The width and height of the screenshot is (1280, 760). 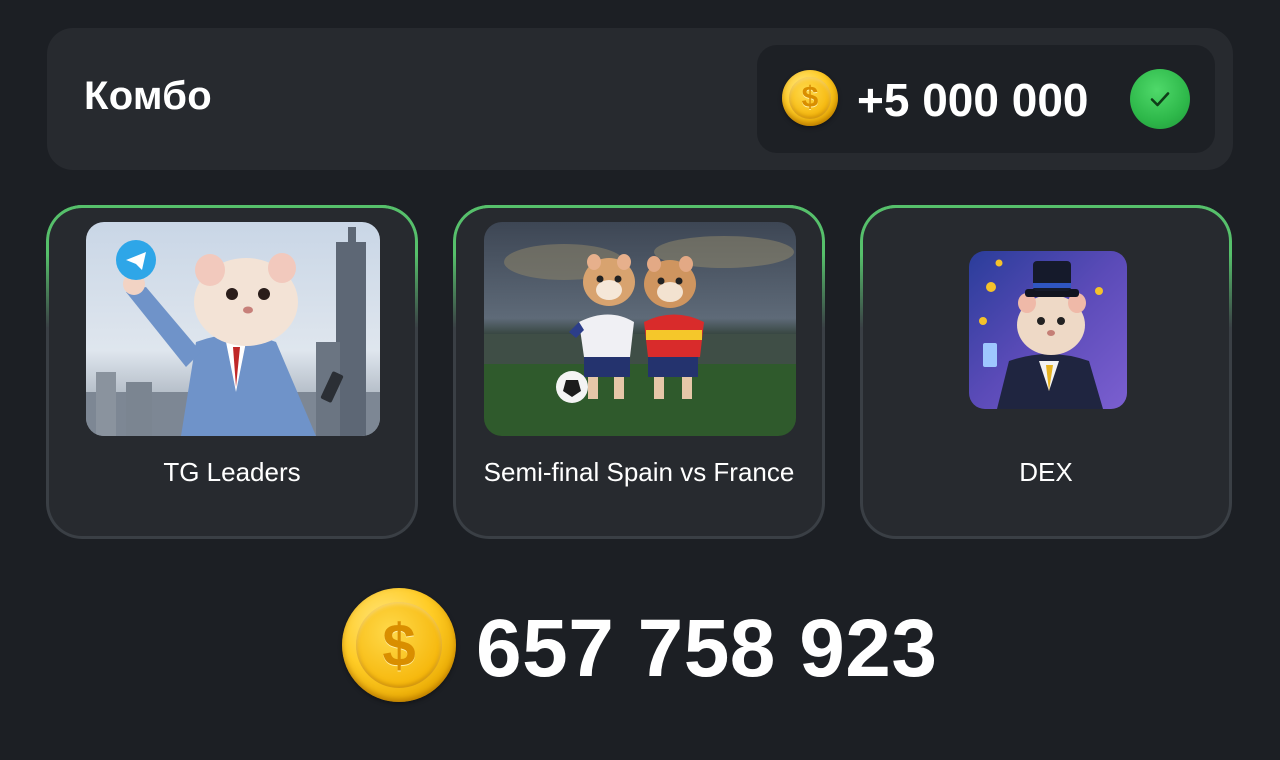 I want to click on combo-card-label: TG Leaders, so click(x=232, y=472).